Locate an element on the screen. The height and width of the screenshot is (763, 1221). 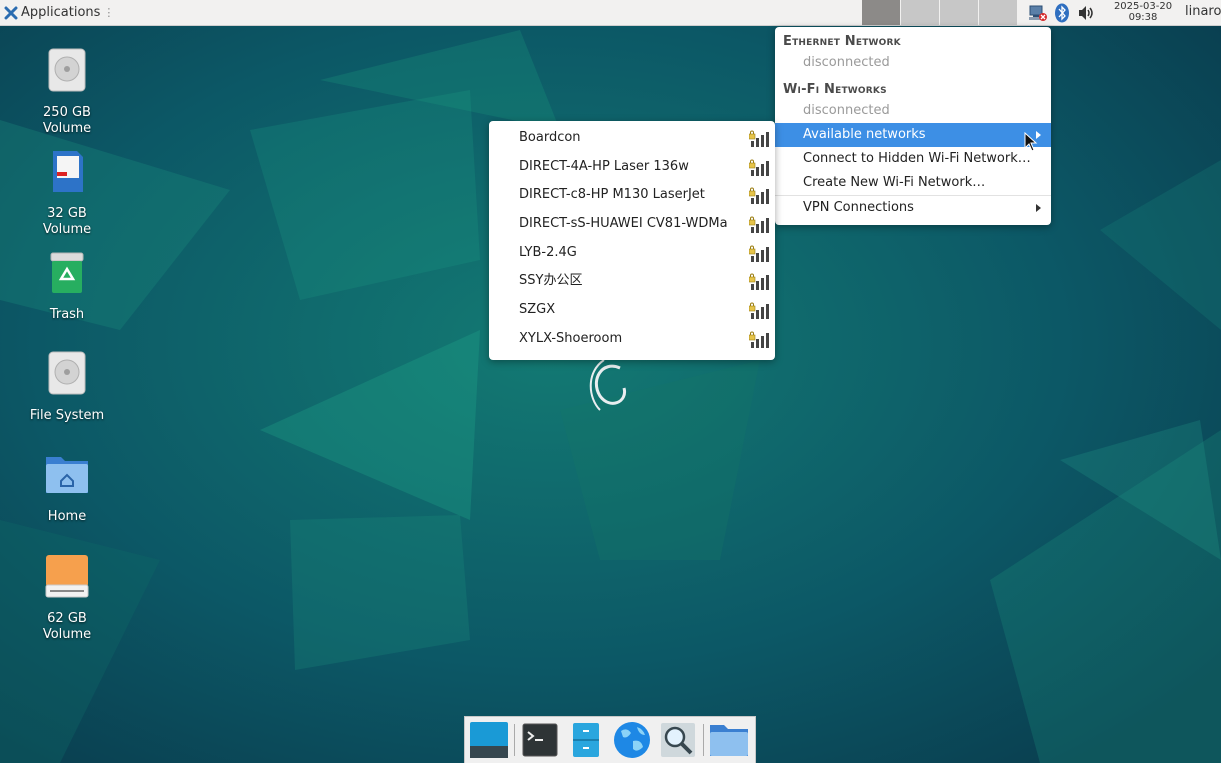
file-manager-icon is located at coordinates (586, 740).